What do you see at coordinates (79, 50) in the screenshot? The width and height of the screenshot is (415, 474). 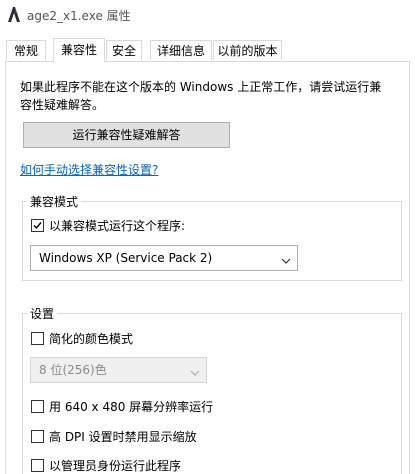 I see `tab-compatibility: 兼容性` at bounding box center [79, 50].